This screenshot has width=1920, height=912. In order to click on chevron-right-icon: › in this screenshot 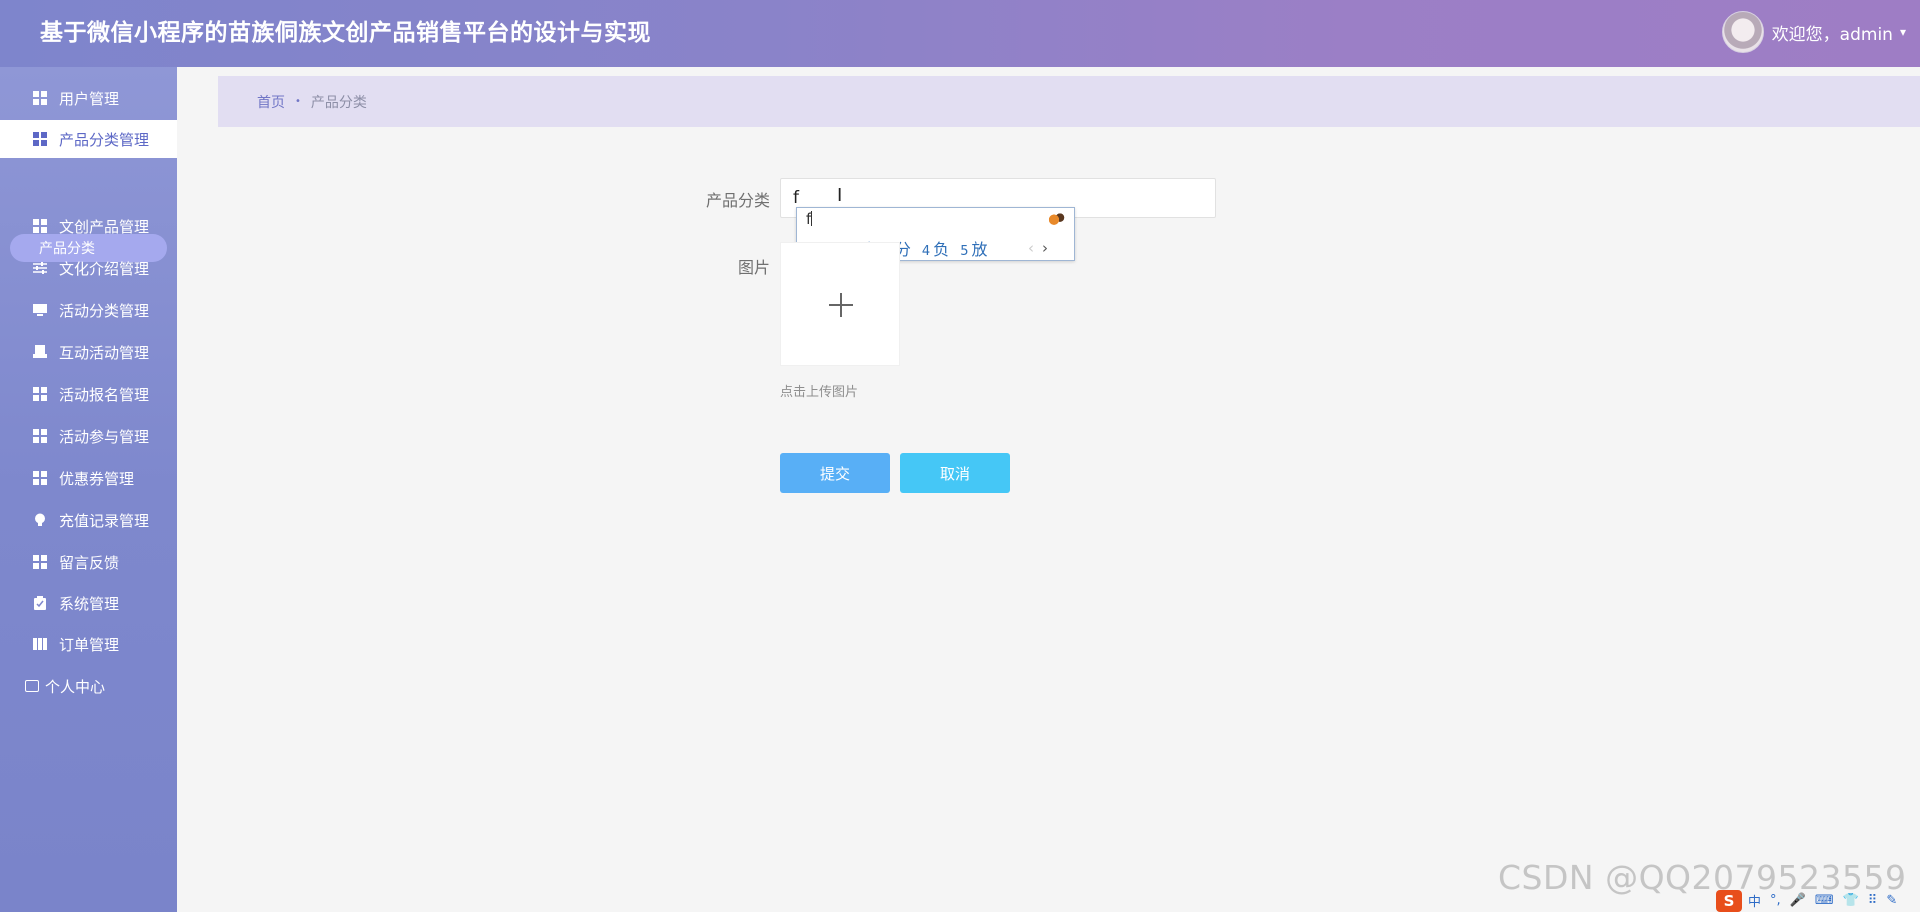, I will do `click(1045, 248)`.